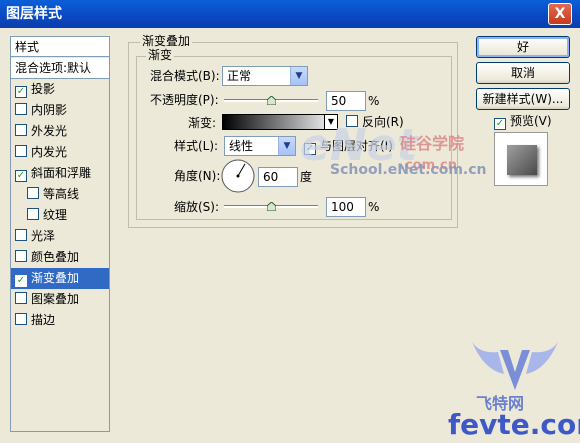 This screenshot has width=580, height=443. What do you see at coordinates (160, 55) in the screenshot?
I see `gradient-subgroup-title: 渐变` at bounding box center [160, 55].